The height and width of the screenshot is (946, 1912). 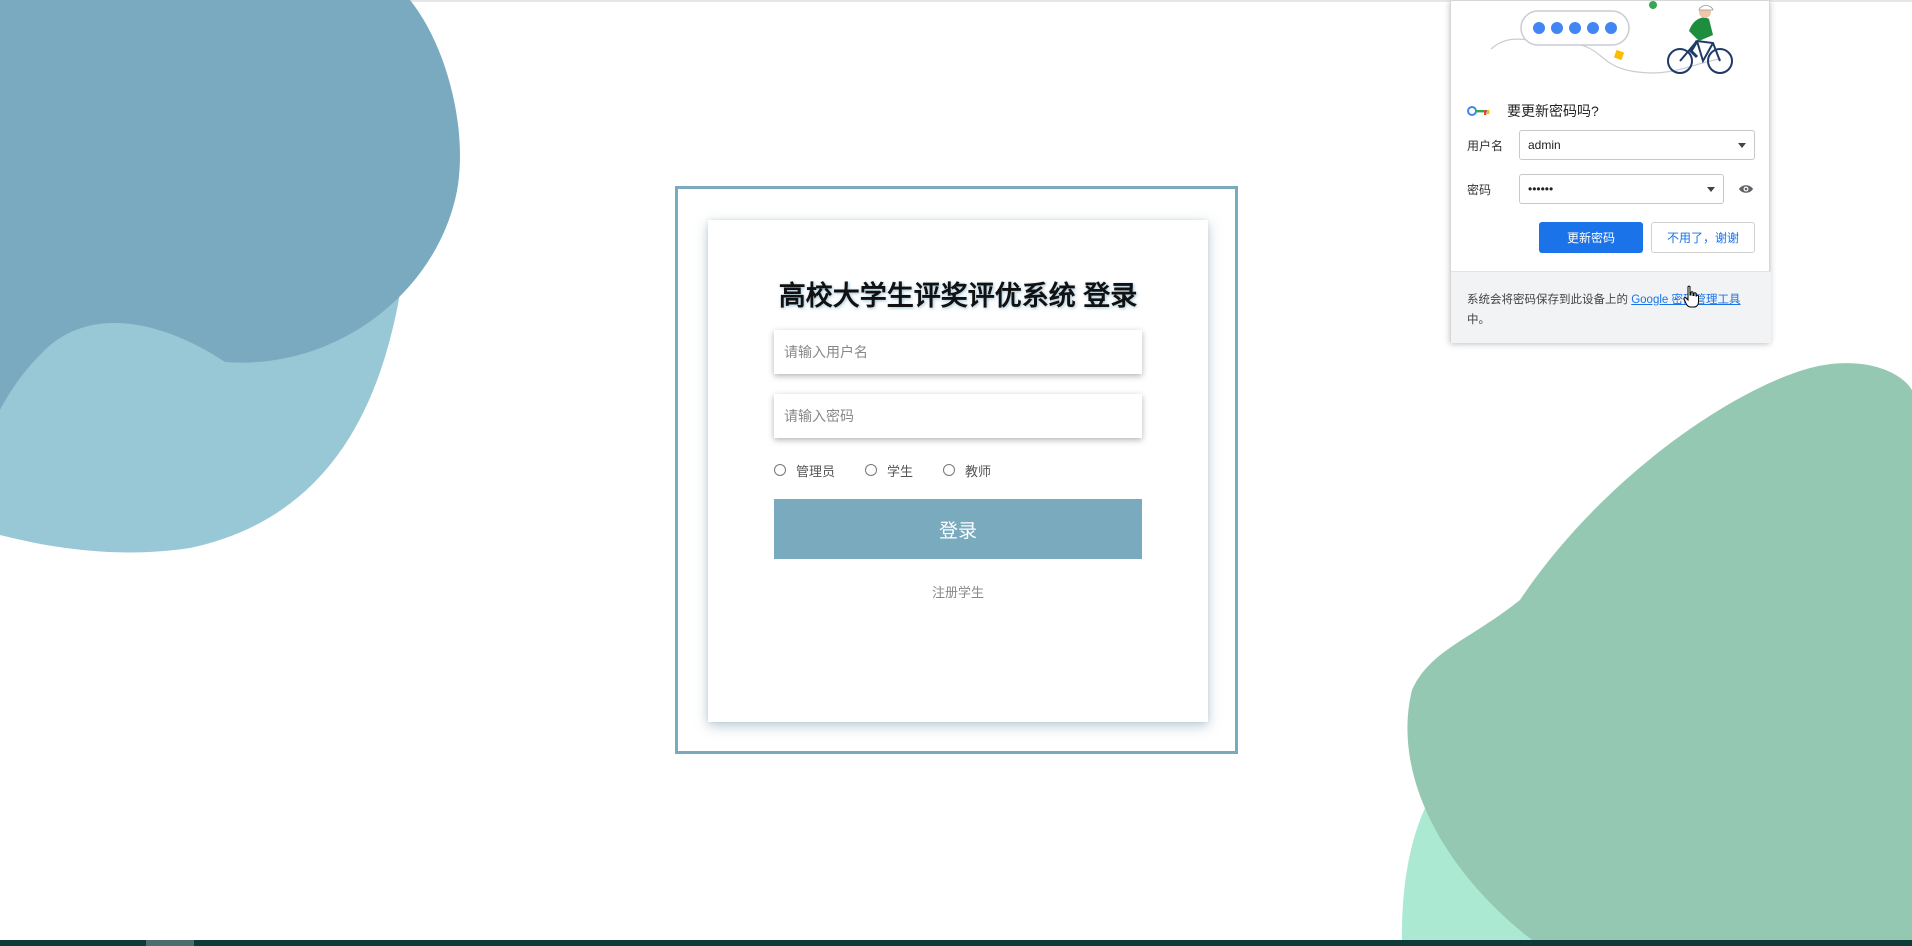 I want to click on update-password-button: 更新密码, so click(x=1591, y=237).